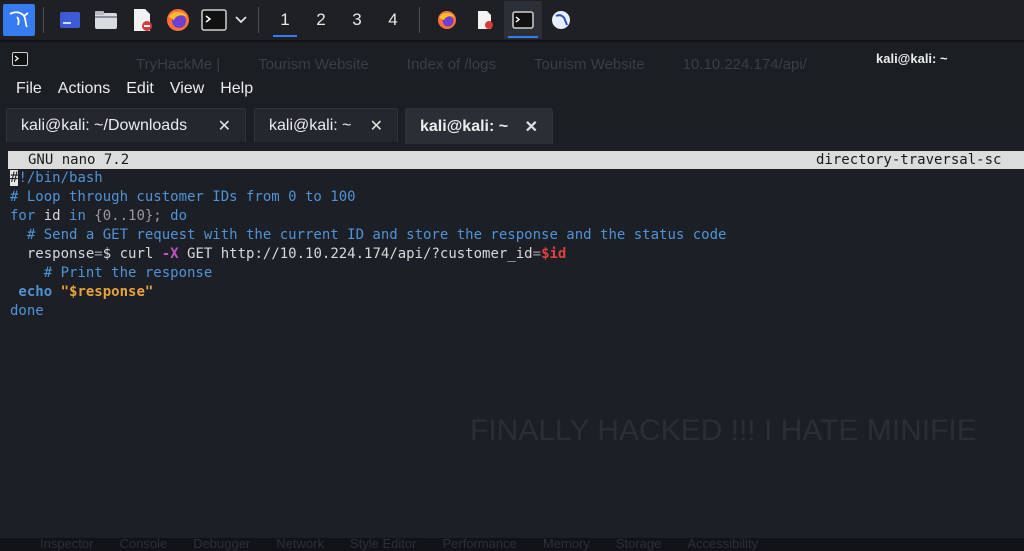  I want to click on nano-header: GNU nano 7.2 directory-traversal-sc, so click(516, 160).